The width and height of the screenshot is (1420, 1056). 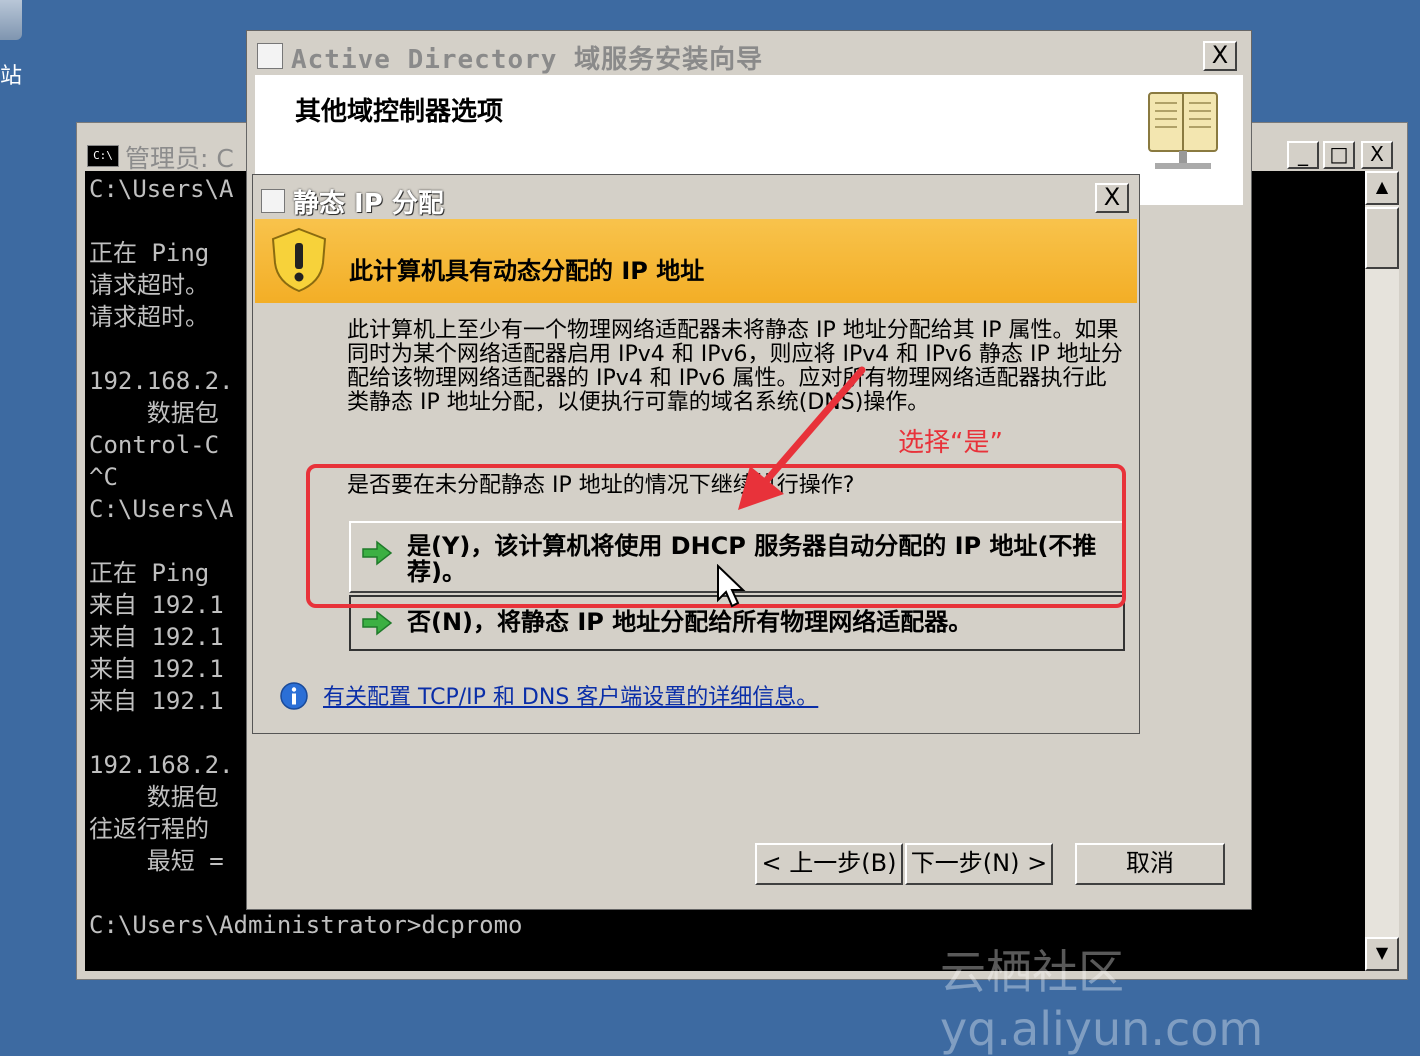 I want to click on wizard-title: Active Directory 域服务安装向导, so click(x=527, y=60).